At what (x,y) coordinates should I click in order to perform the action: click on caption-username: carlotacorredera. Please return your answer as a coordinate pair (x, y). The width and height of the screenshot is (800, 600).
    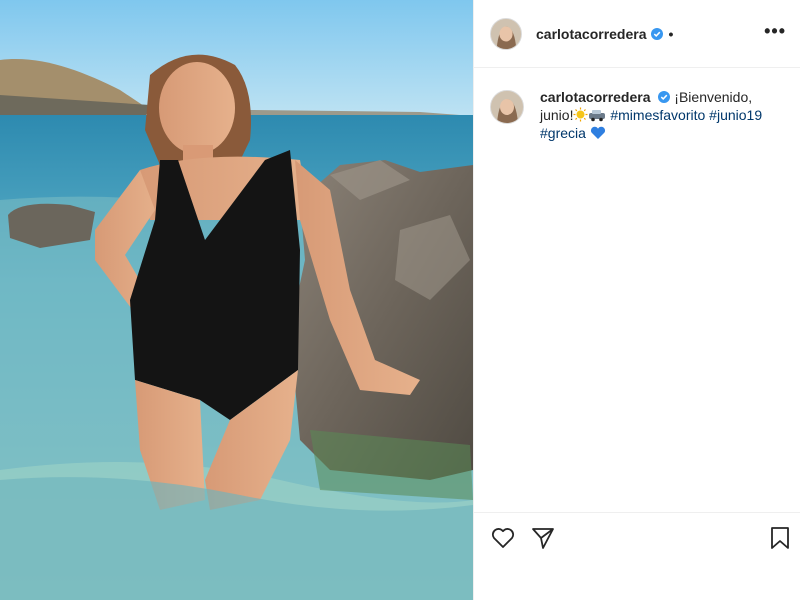
    Looking at the image, I should click on (595, 97).